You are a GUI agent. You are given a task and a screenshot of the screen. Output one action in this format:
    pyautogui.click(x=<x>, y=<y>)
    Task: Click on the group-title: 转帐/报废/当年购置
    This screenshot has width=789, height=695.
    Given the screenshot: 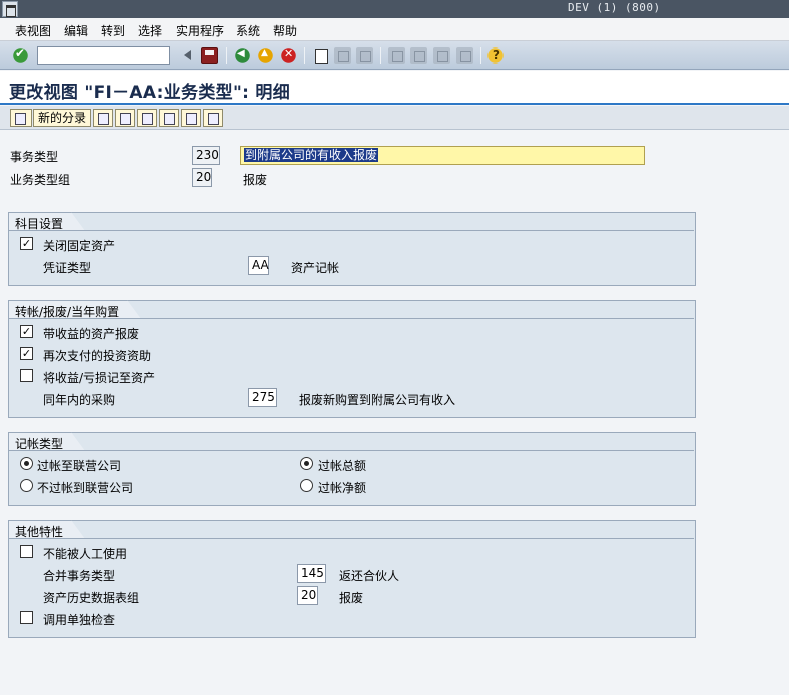 What is the action you would take?
    pyautogui.click(x=74, y=309)
    